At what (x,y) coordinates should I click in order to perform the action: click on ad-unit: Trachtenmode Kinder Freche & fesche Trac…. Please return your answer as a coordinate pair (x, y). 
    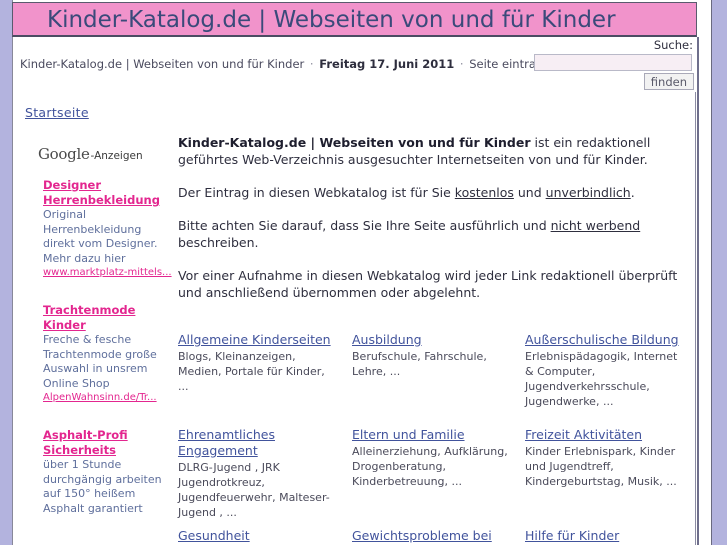
    Looking at the image, I should click on (108, 354).